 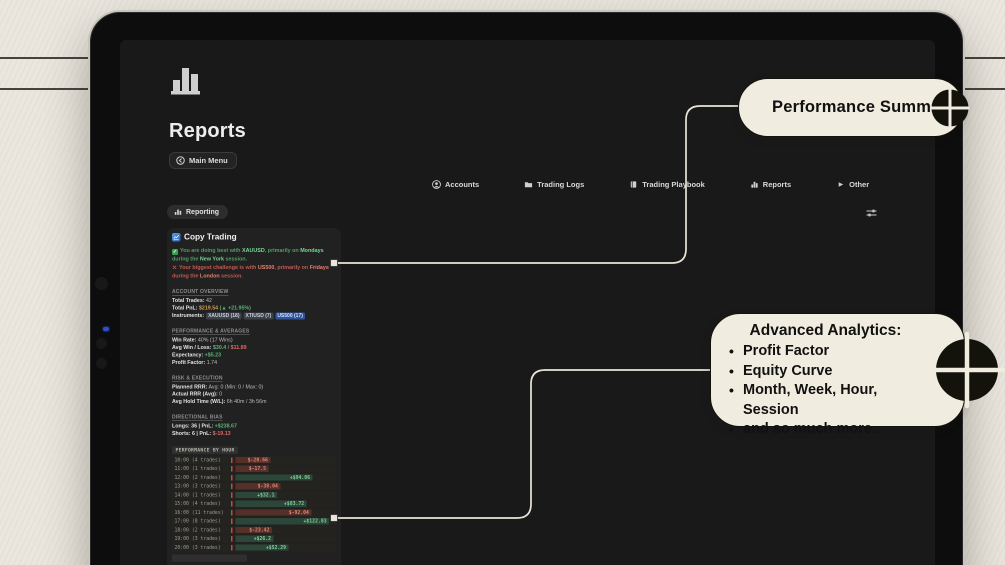 I want to click on stat-line: Win Rate: 40% (17 Wins), so click(x=202, y=340).